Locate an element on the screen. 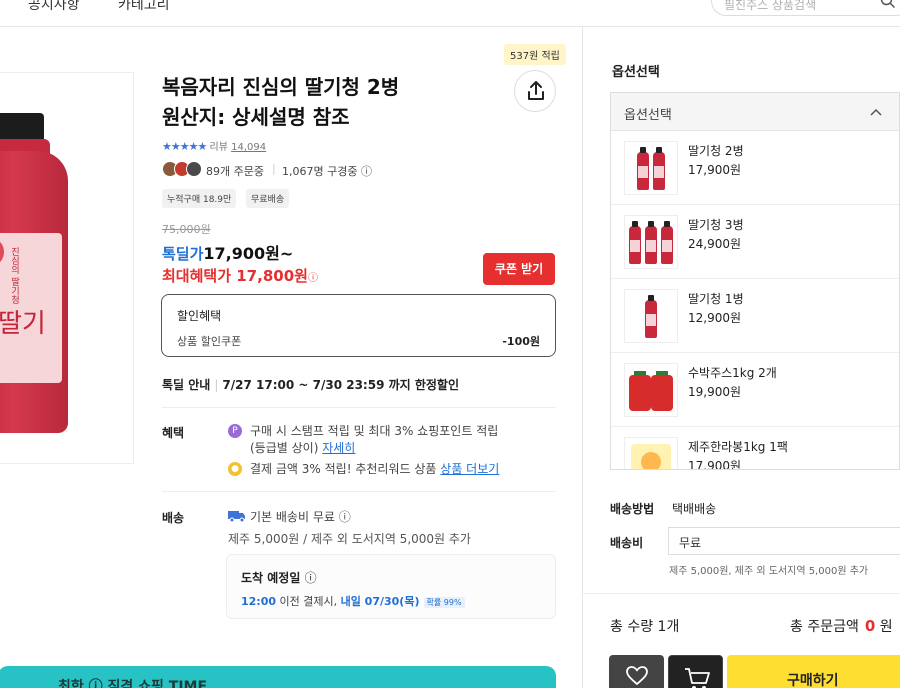  option-item: 딸기청 1병 12,900원 is located at coordinates (755, 316).